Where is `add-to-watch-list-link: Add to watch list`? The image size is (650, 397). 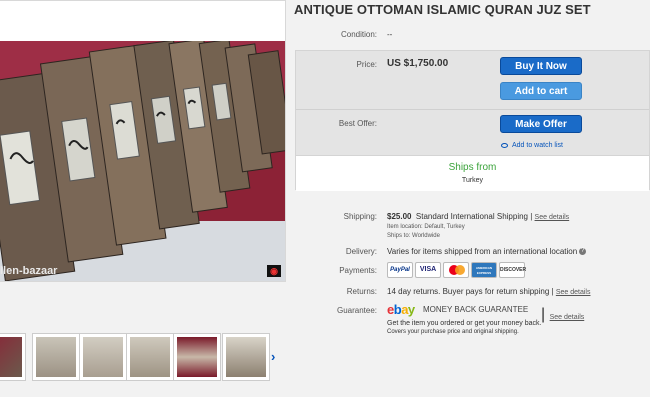
add-to-watch-list-link: Add to watch list is located at coordinates (532, 145).